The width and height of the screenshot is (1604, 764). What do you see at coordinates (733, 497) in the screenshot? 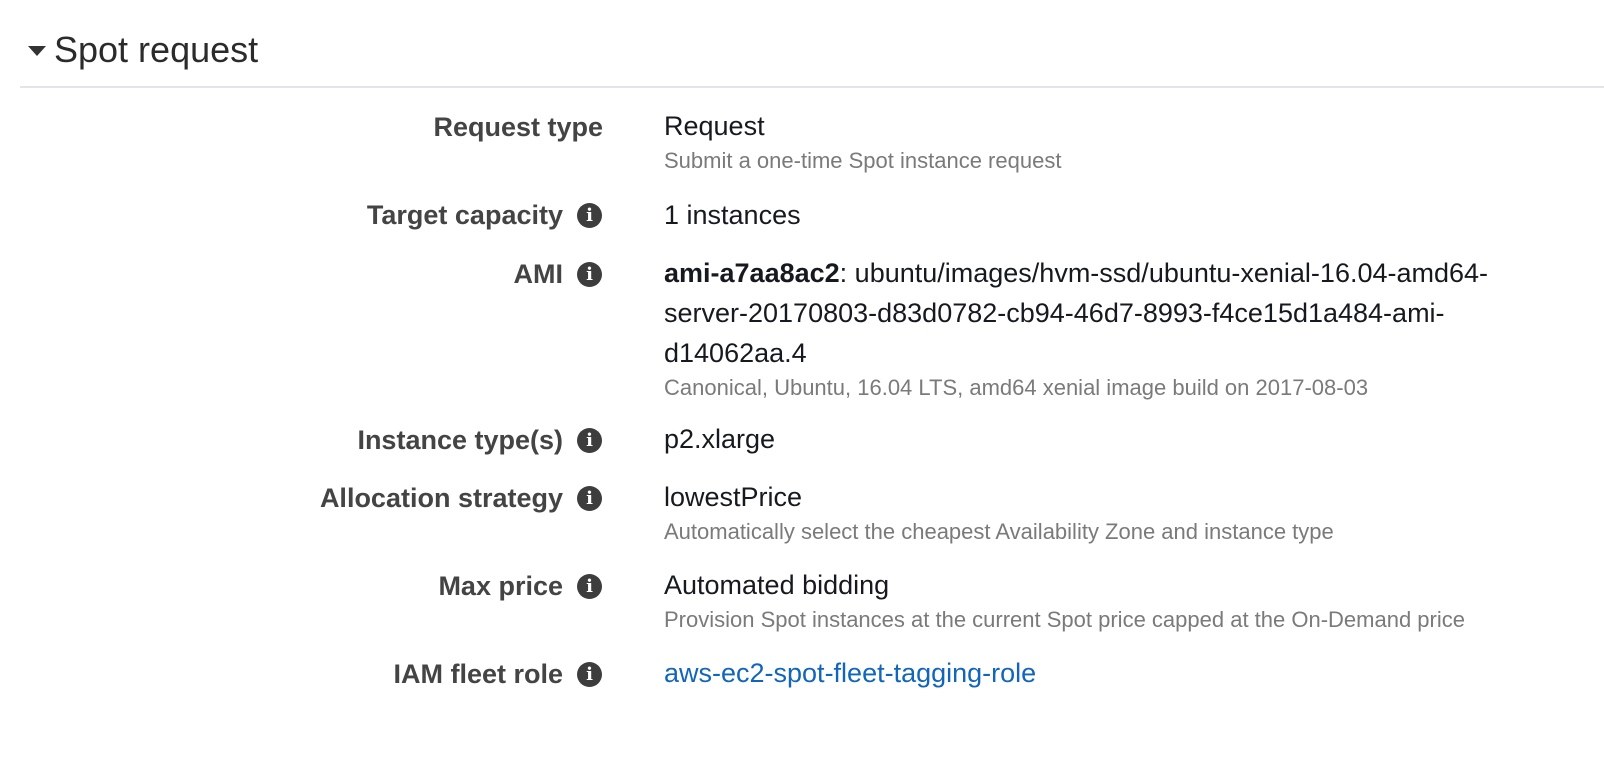
I see `allocation-strategy-main: lowestPrice` at bounding box center [733, 497].